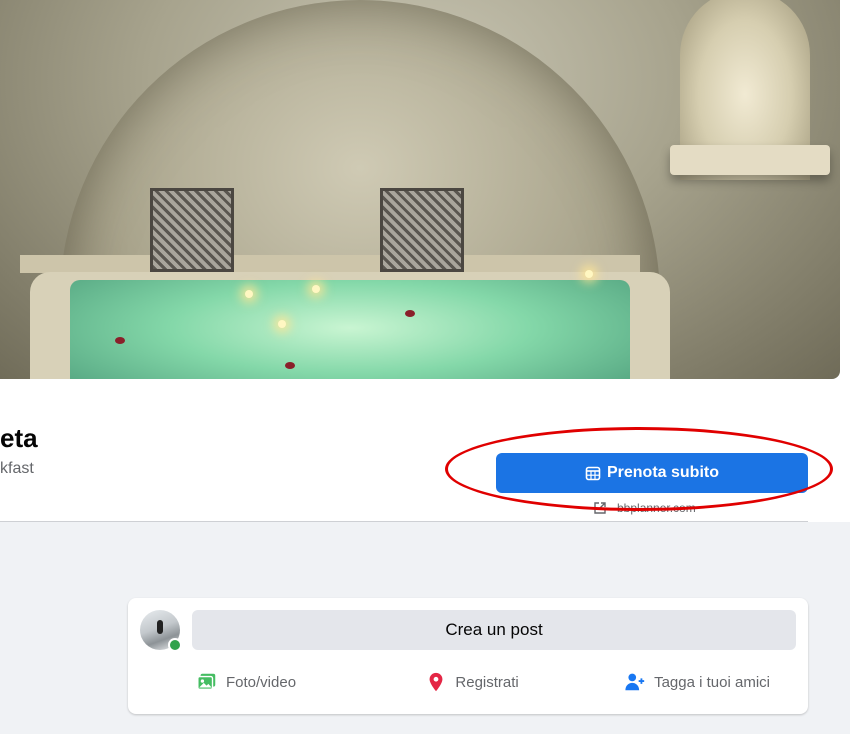  I want to click on page-category: kfast, so click(17, 468).